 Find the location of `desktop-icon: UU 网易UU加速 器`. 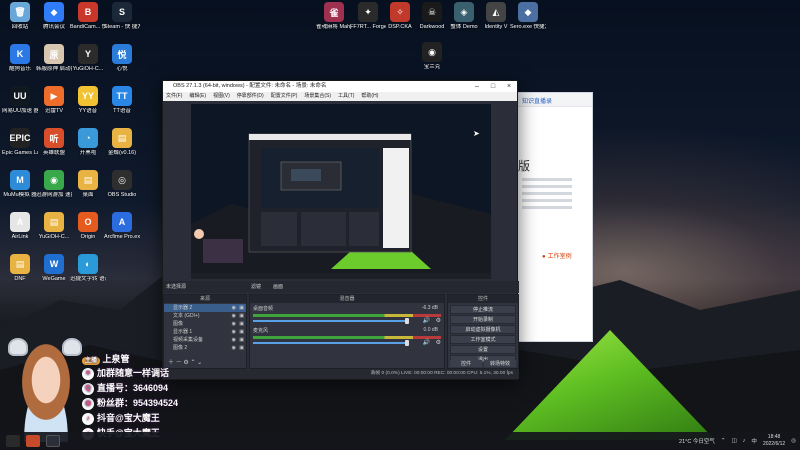

desktop-icon: UU 网易UU加速 器 is located at coordinates (20, 100).